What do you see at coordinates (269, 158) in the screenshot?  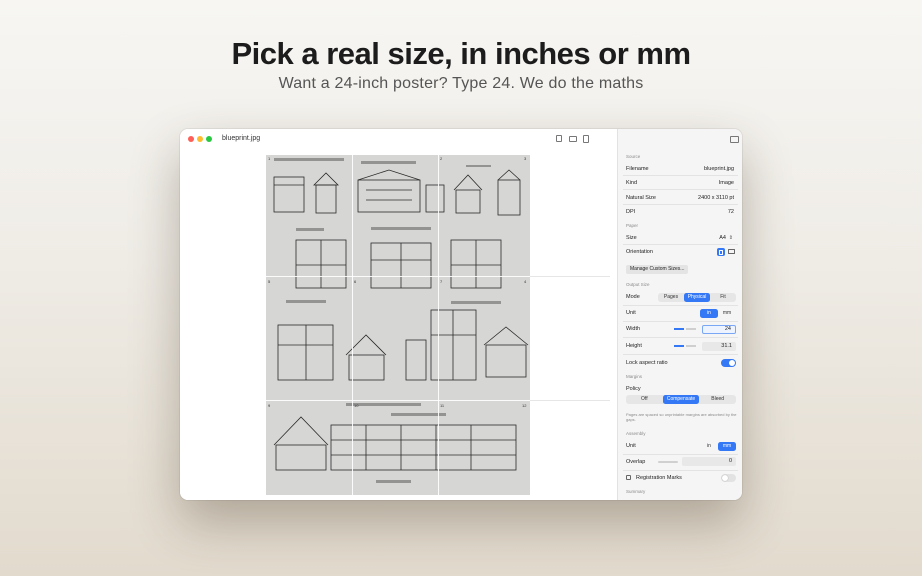 I see `tile-number: 1` at bounding box center [269, 158].